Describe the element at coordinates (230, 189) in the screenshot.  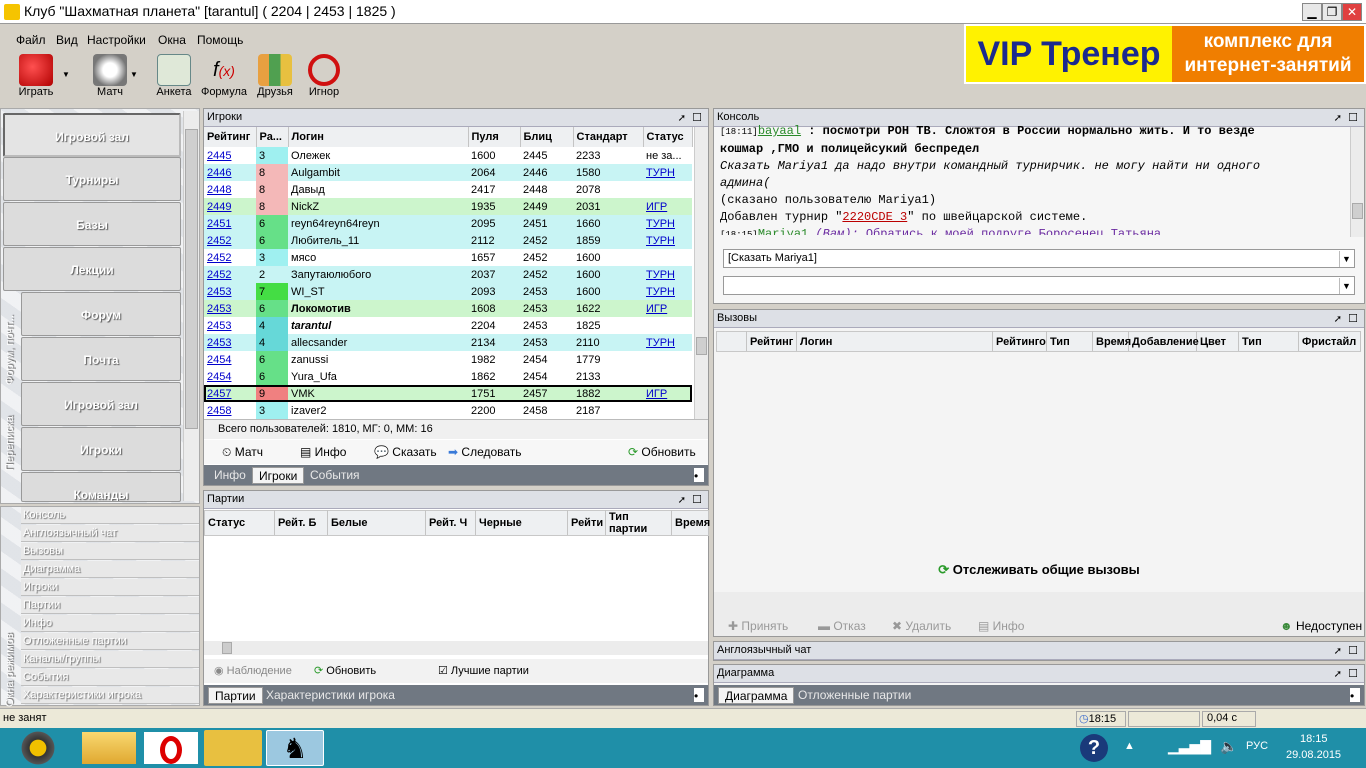
I see `player-rating-link: 2448` at that location.